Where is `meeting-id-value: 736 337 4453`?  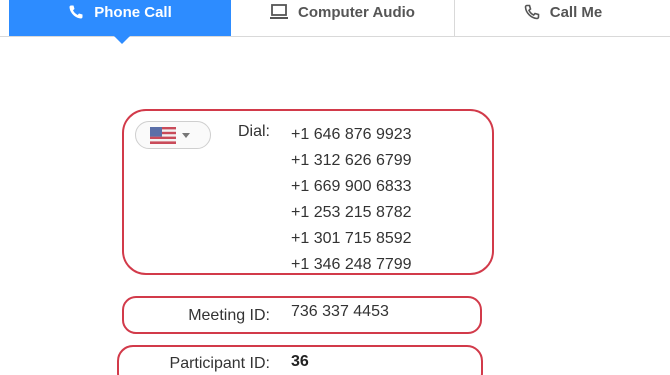 meeting-id-value: 736 337 4453 is located at coordinates (340, 311).